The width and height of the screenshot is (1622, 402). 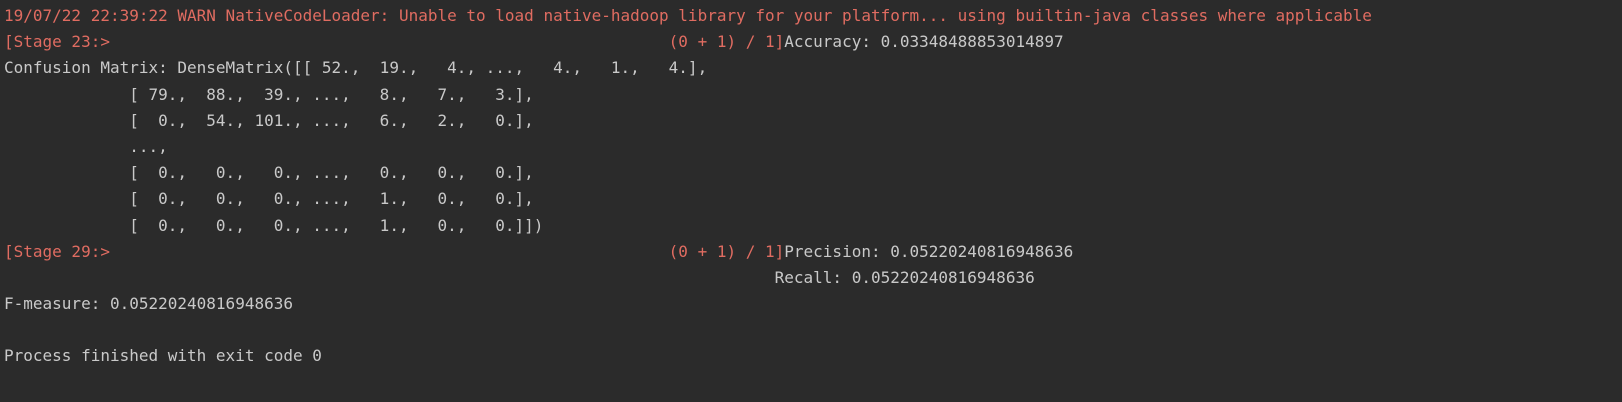 I want to click on recall-text: Recall: 0.05220240816948636, so click(x=519, y=277).